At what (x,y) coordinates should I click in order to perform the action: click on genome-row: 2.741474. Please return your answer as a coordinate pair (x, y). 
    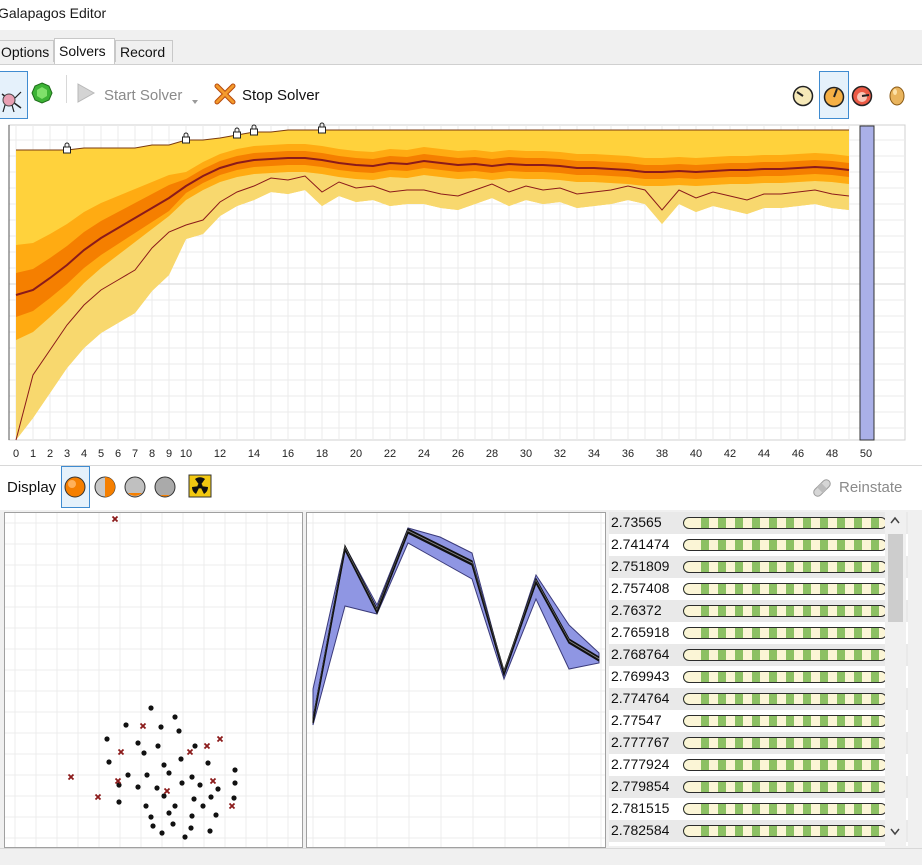
    Looking at the image, I should click on (758, 545).